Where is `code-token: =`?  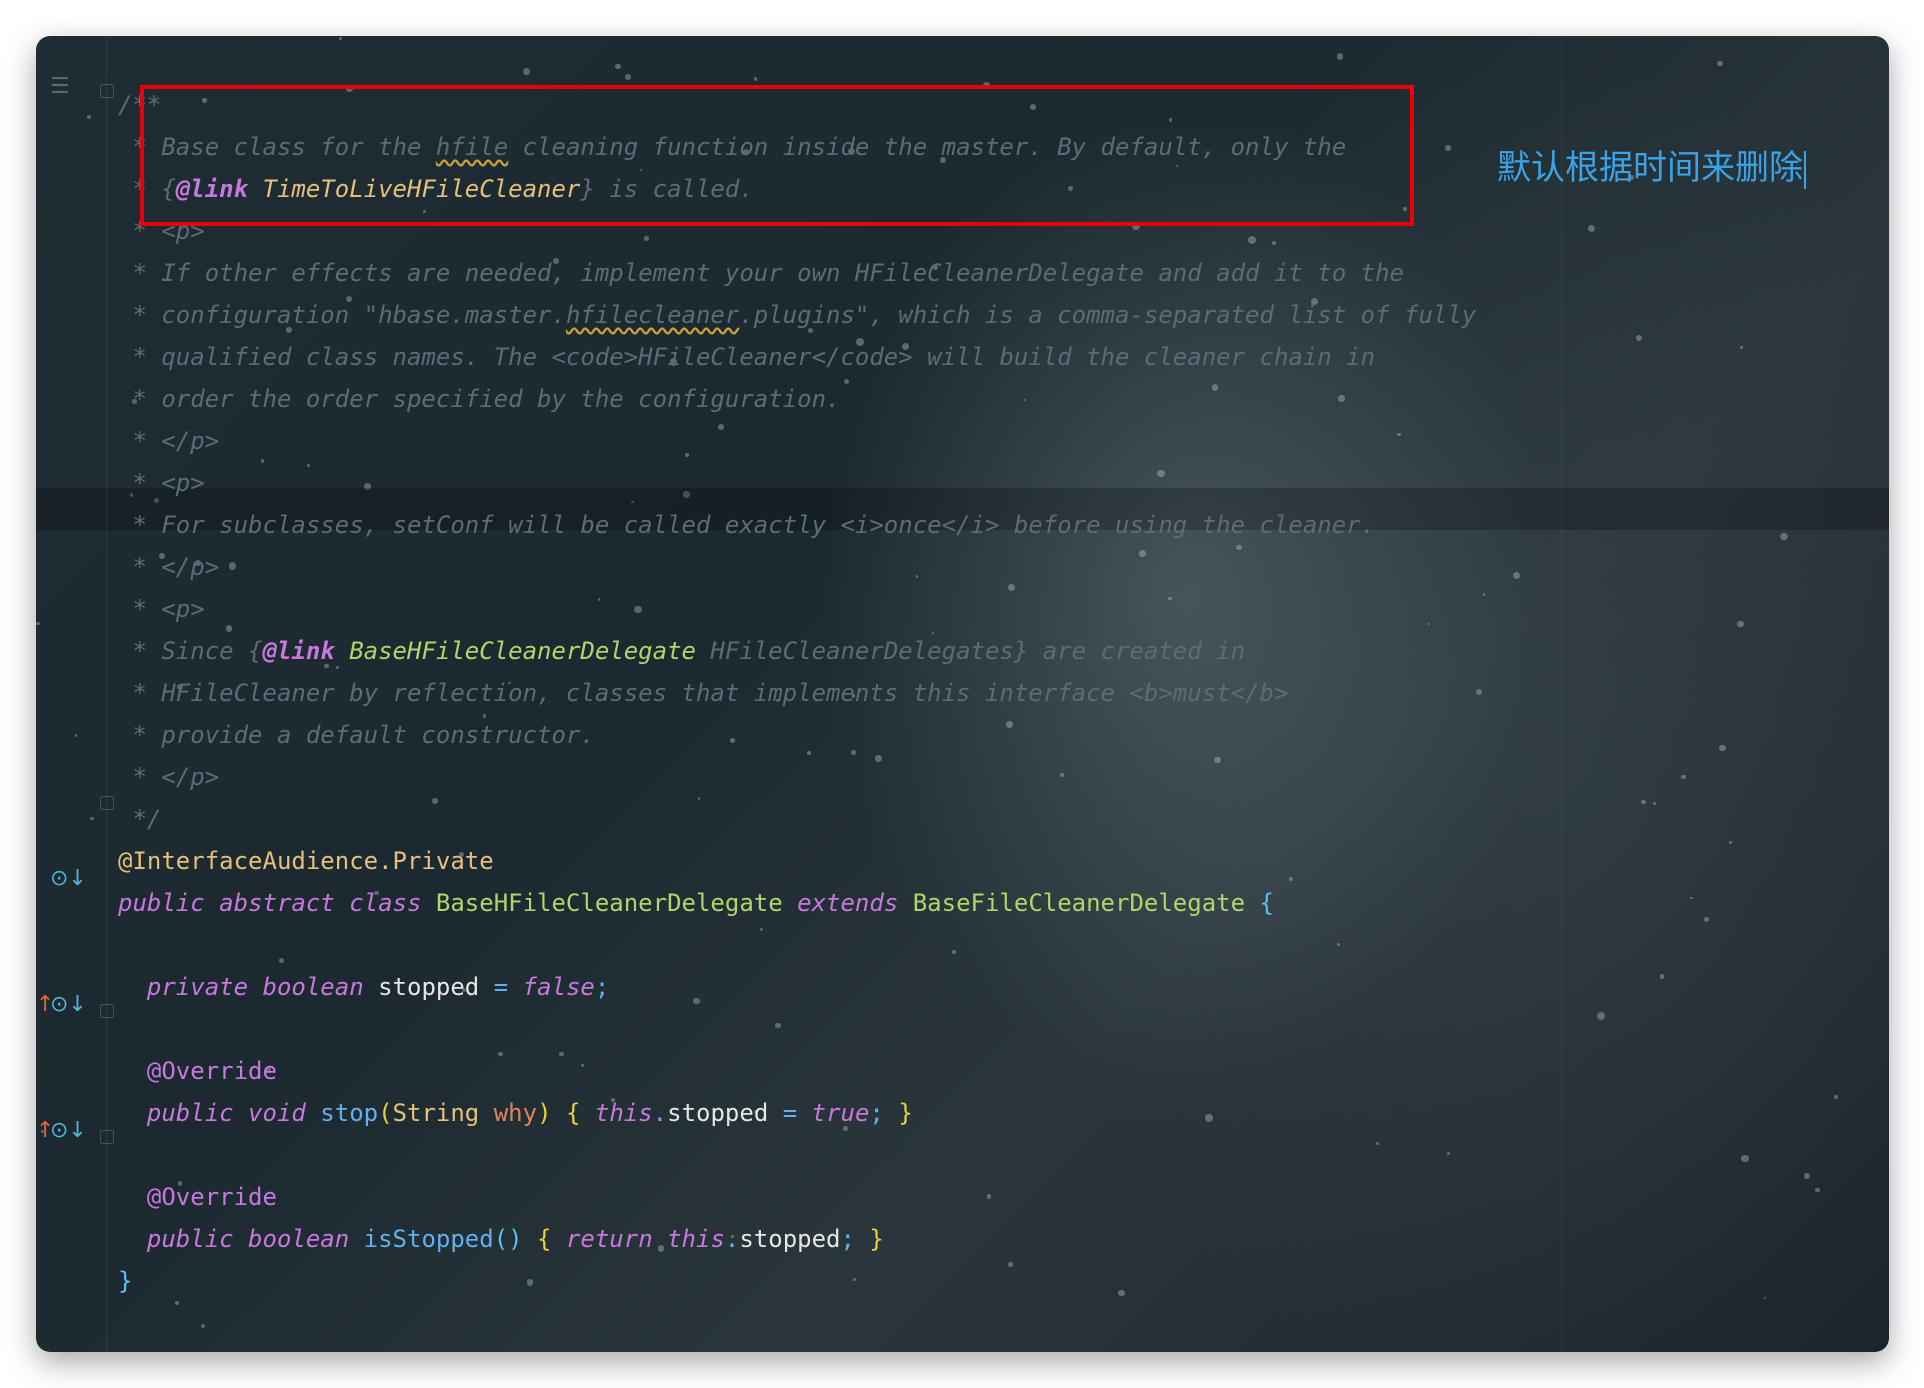 code-token: = is located at coordinates (508, 987).